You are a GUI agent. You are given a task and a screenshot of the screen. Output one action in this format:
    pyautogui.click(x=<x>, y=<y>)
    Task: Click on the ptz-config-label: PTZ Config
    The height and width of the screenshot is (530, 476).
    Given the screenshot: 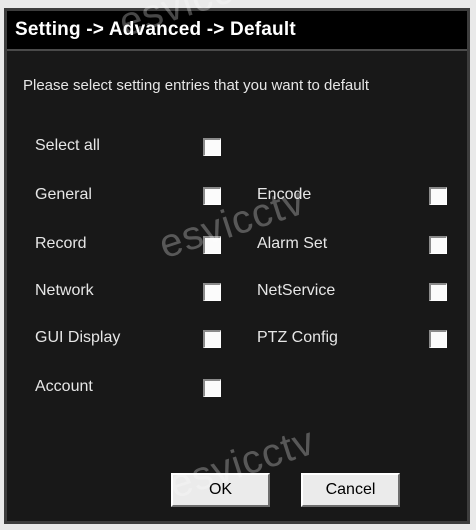 What is the action you would take?
    pyautogui.click(x=297, y=337)
    